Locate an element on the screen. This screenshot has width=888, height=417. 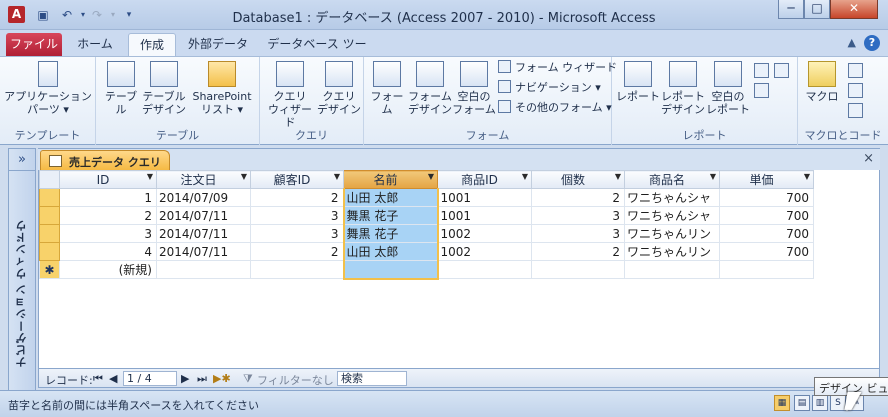
report-design-button: レポート デザイン is located at coordinates (683, 87).